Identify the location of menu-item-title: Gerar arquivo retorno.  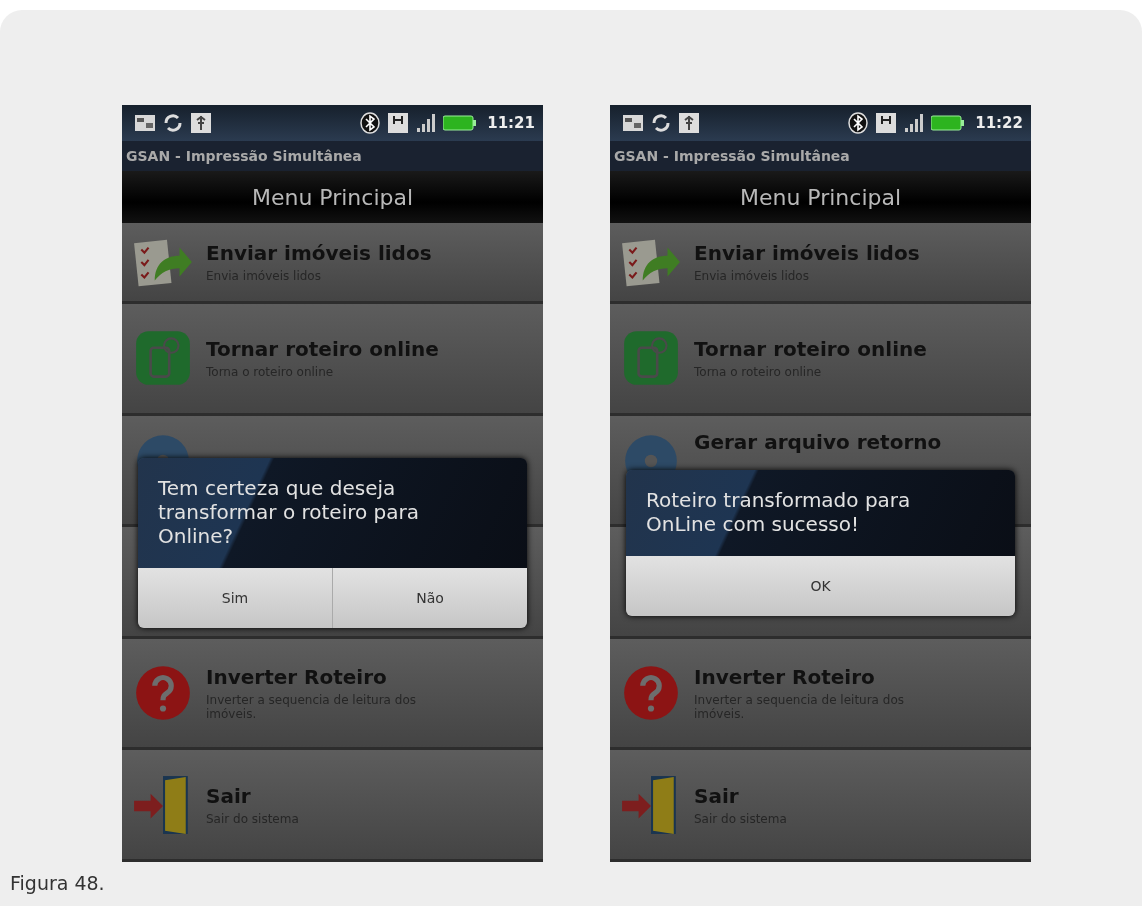
(818, 441).